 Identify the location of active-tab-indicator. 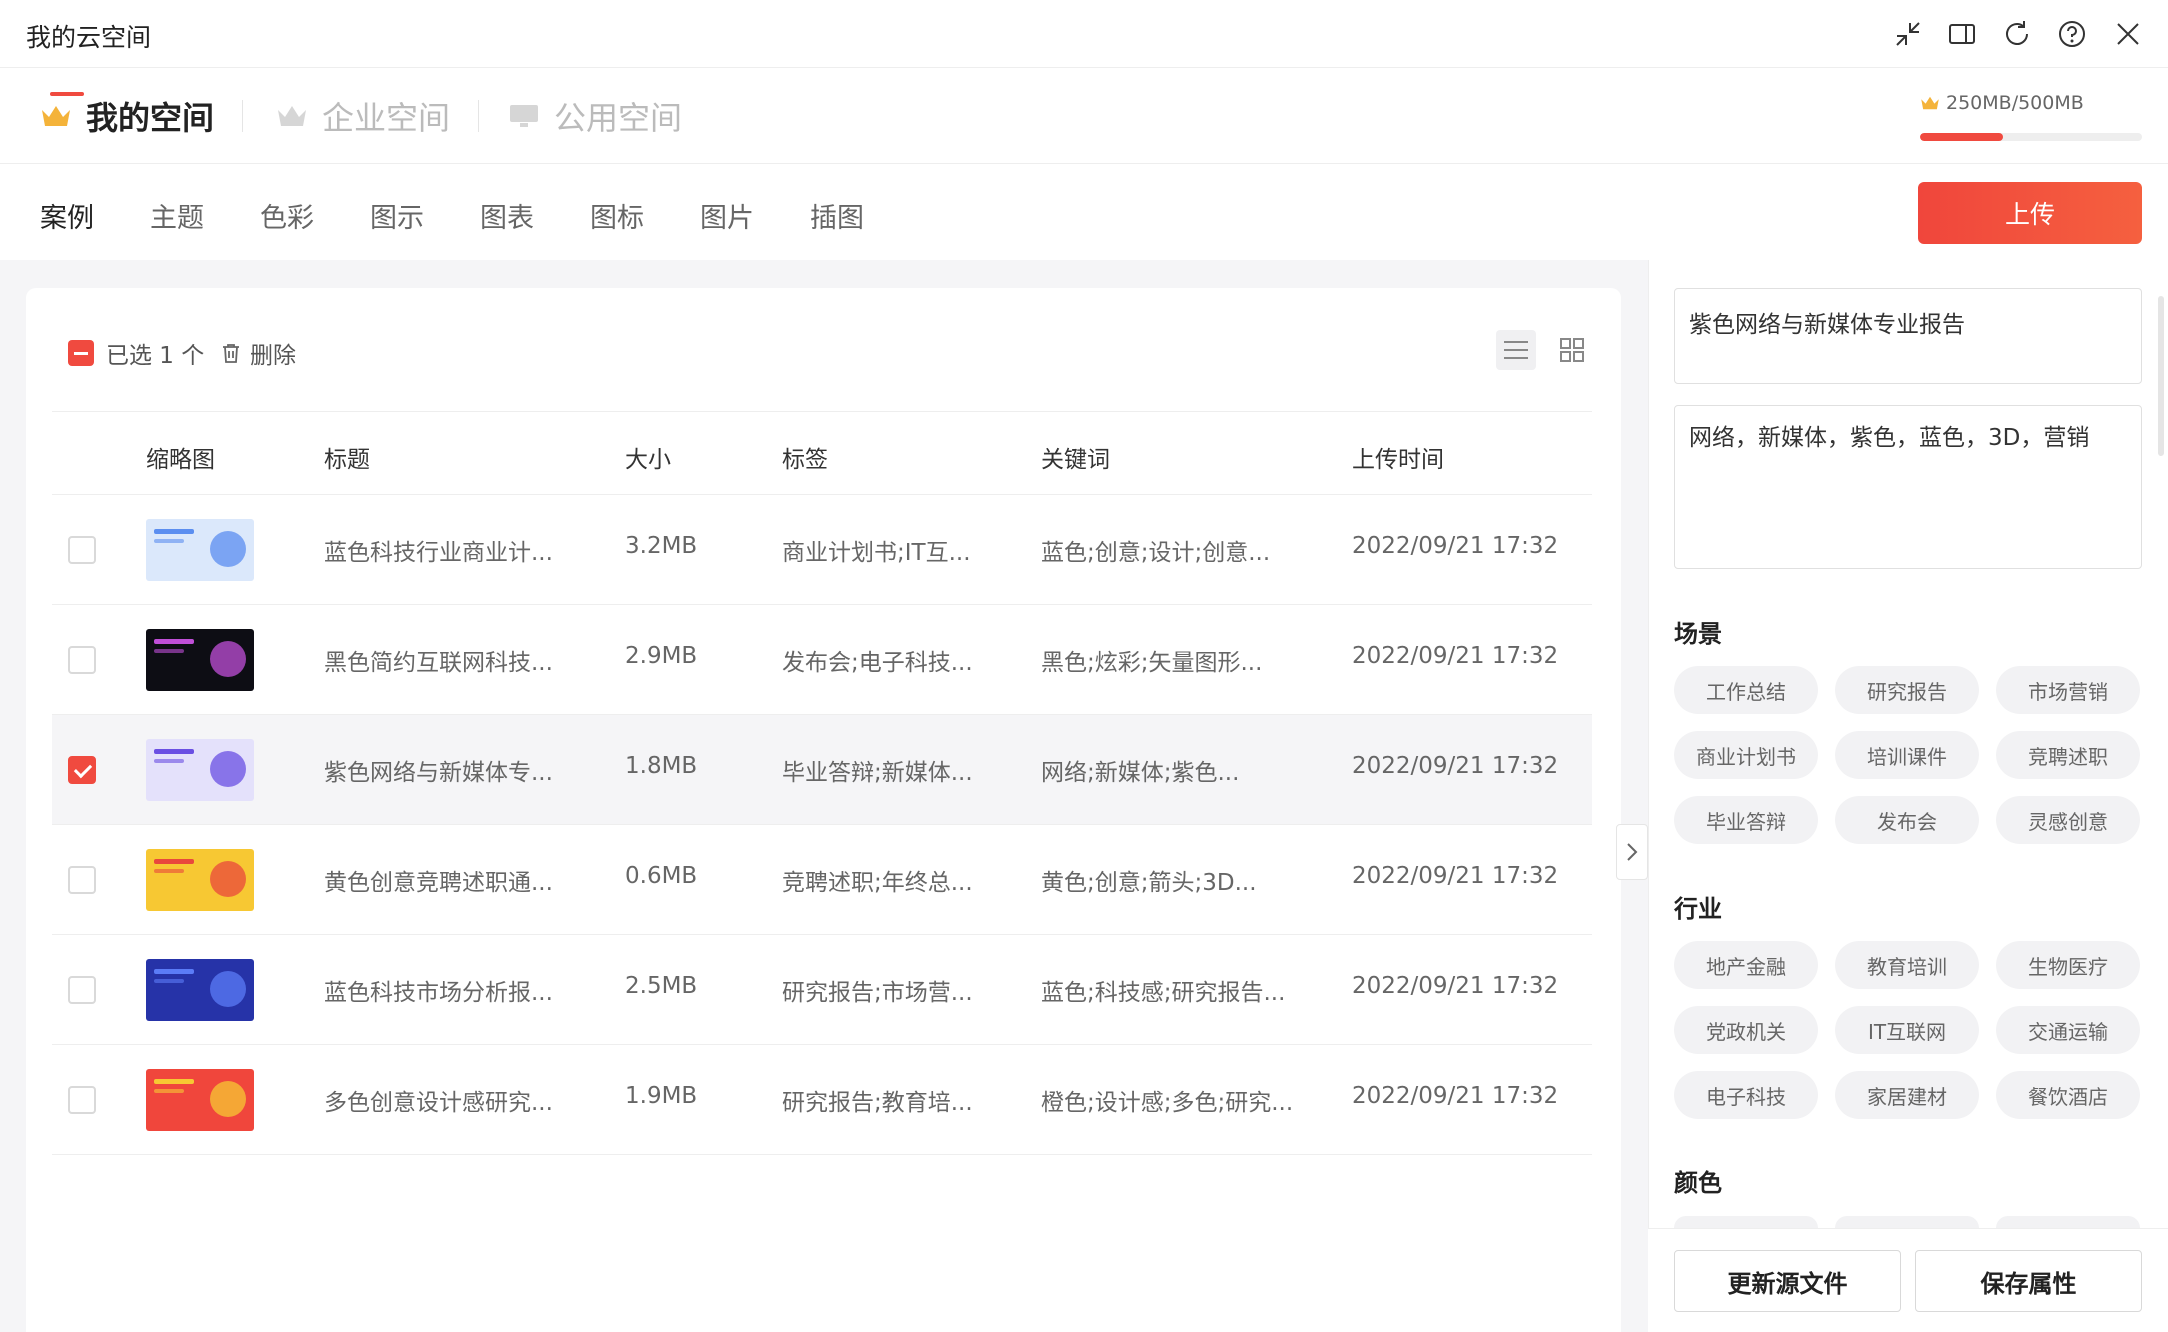
(67, 94).